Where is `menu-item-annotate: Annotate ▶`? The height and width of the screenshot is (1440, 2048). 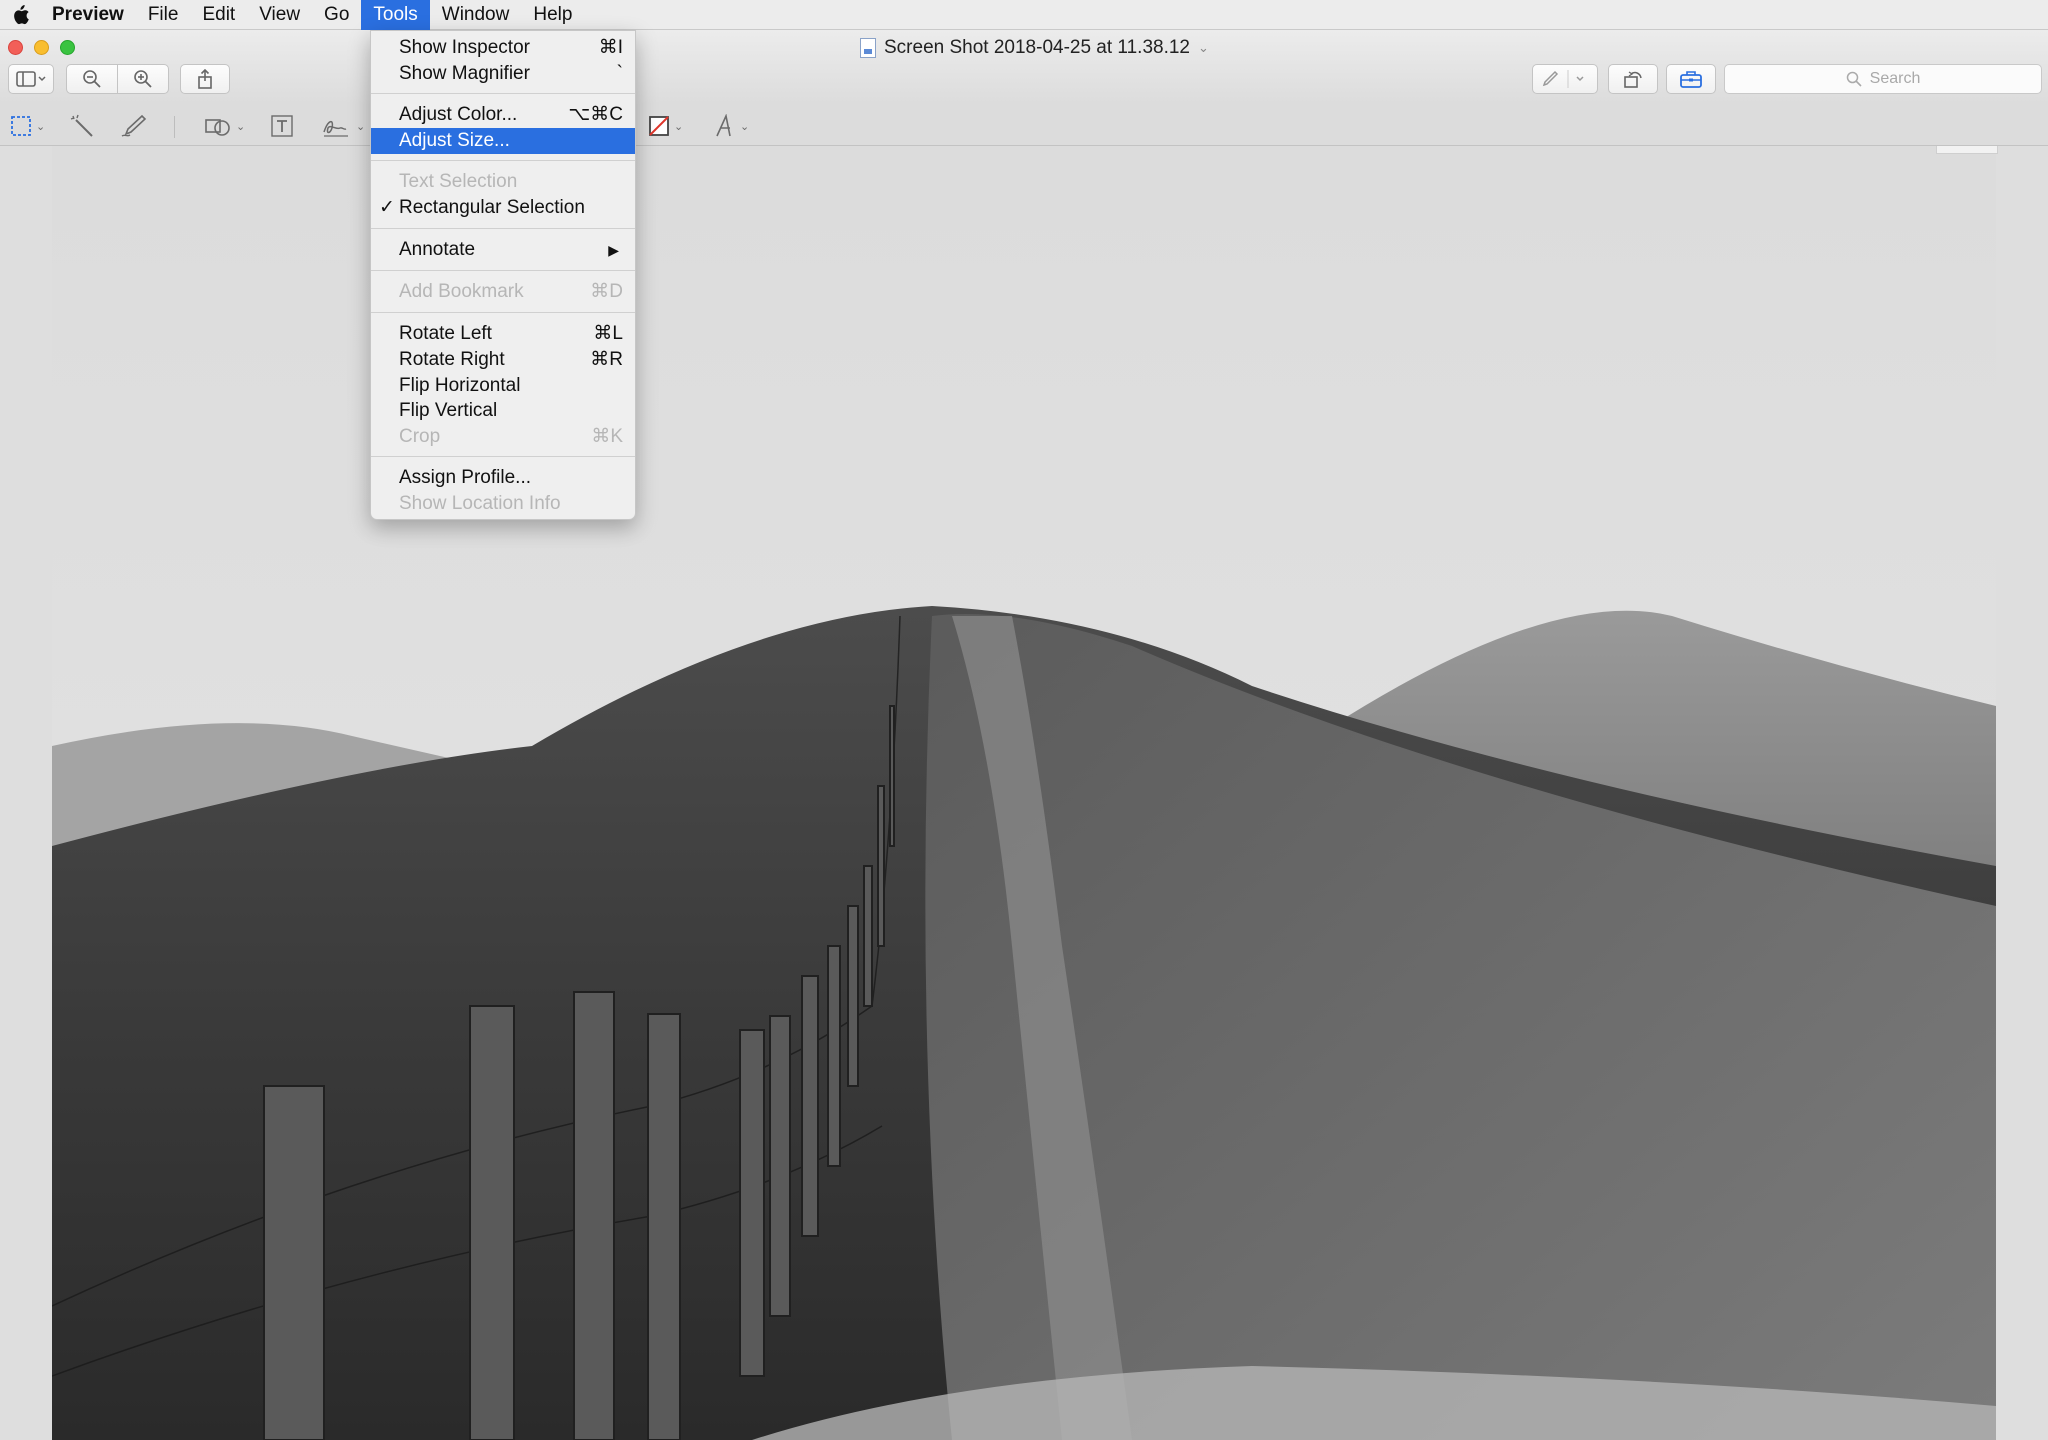 menu-item-annotate: Annotate ▶ is located at coordinates (503, 250).